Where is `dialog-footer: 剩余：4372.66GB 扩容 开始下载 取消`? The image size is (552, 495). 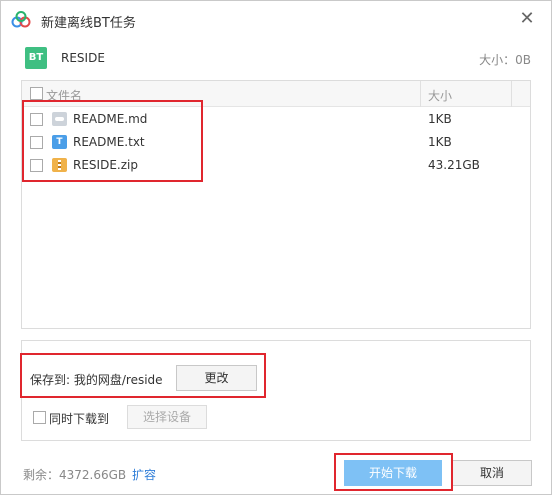
dialog-footer: 剩余：4372.66GB 扩容 开始下载 取消 is located at coordinates (276, 472).